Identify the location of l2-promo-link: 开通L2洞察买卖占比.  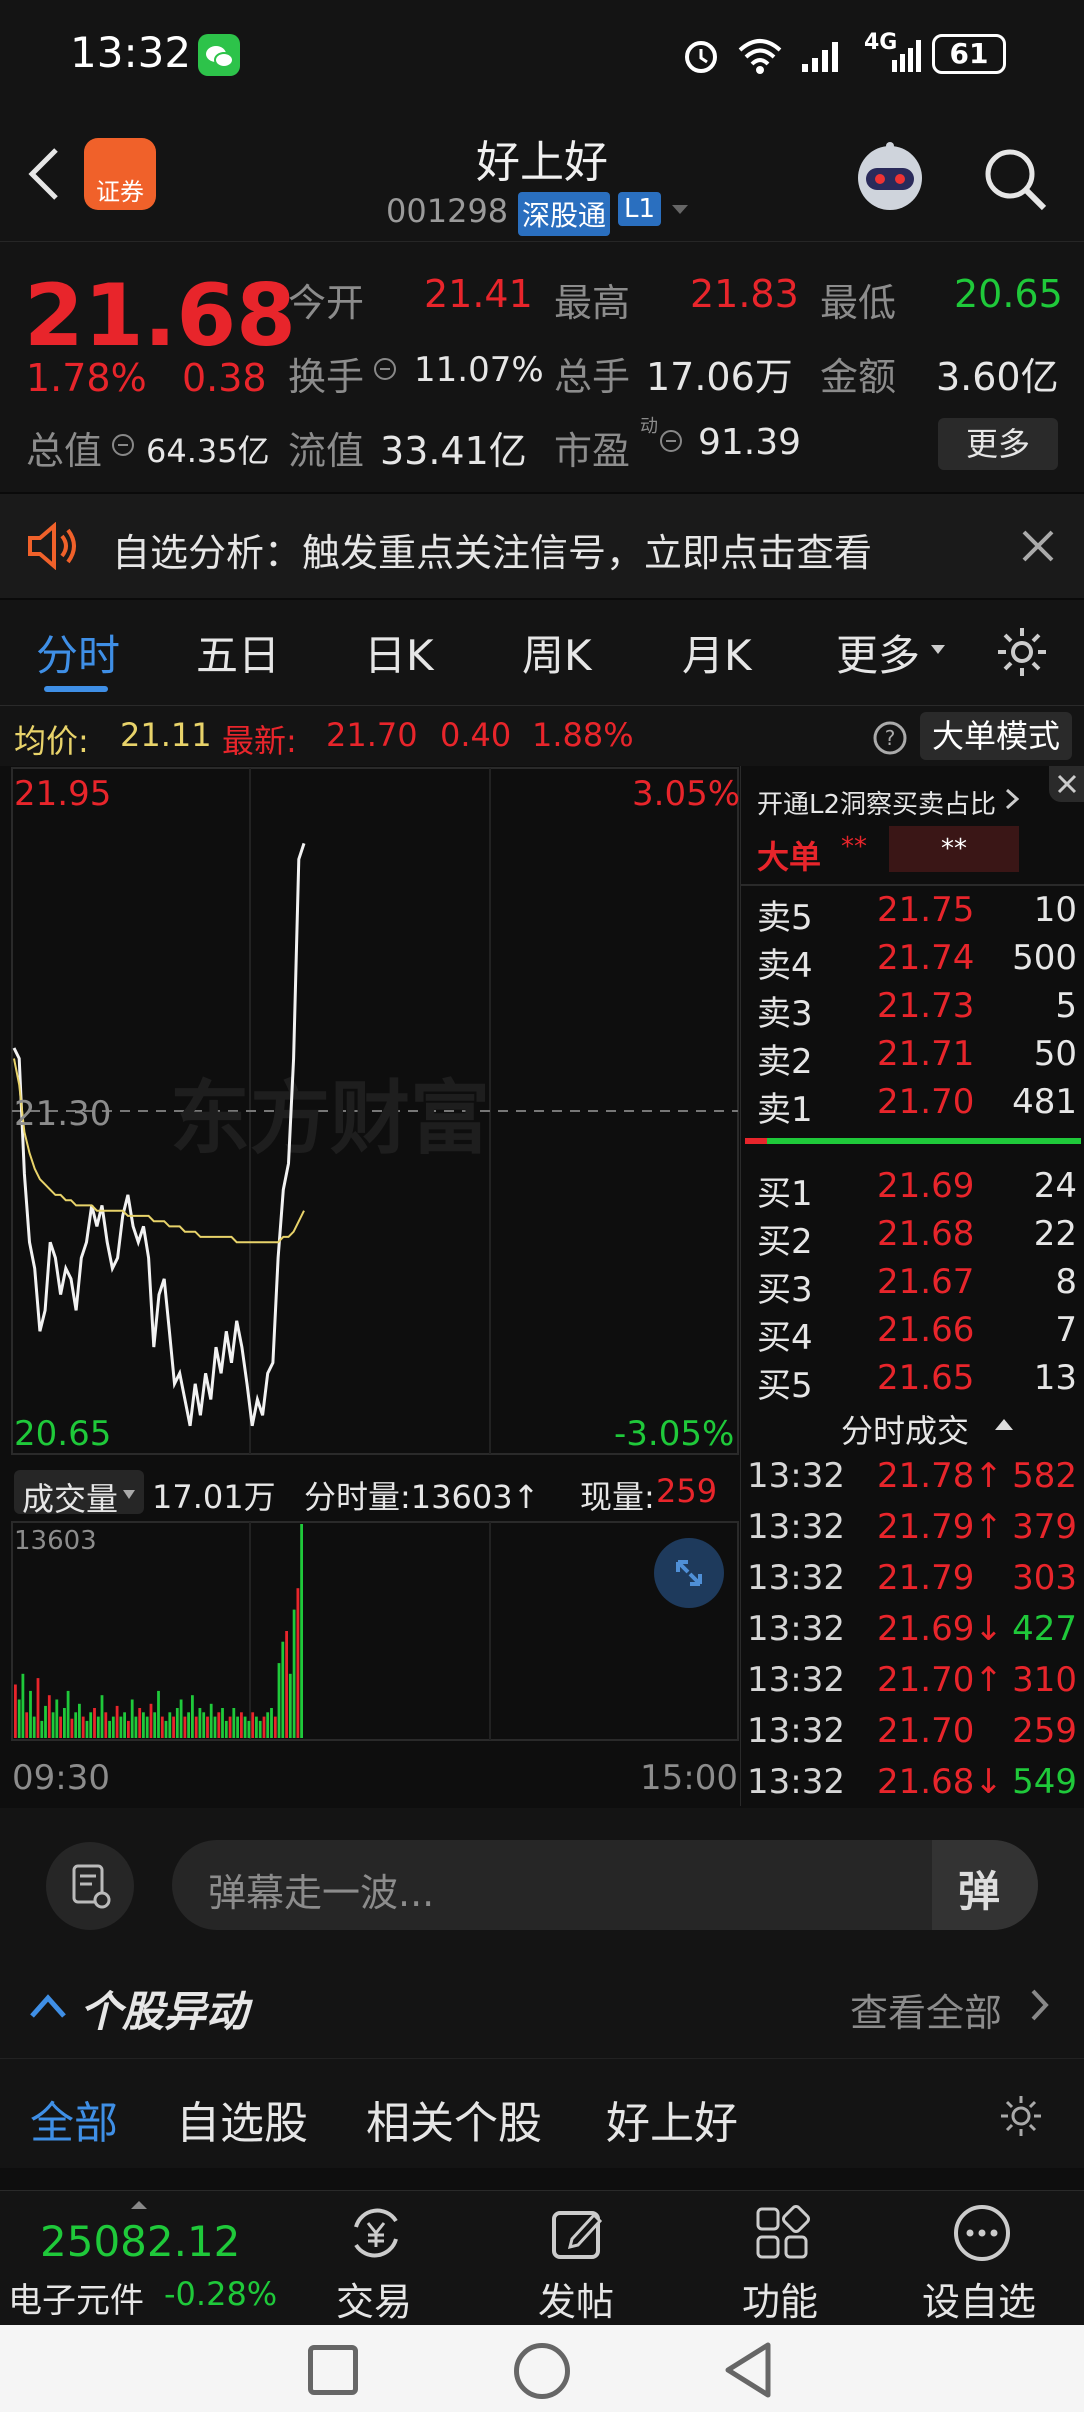
(876, 802).